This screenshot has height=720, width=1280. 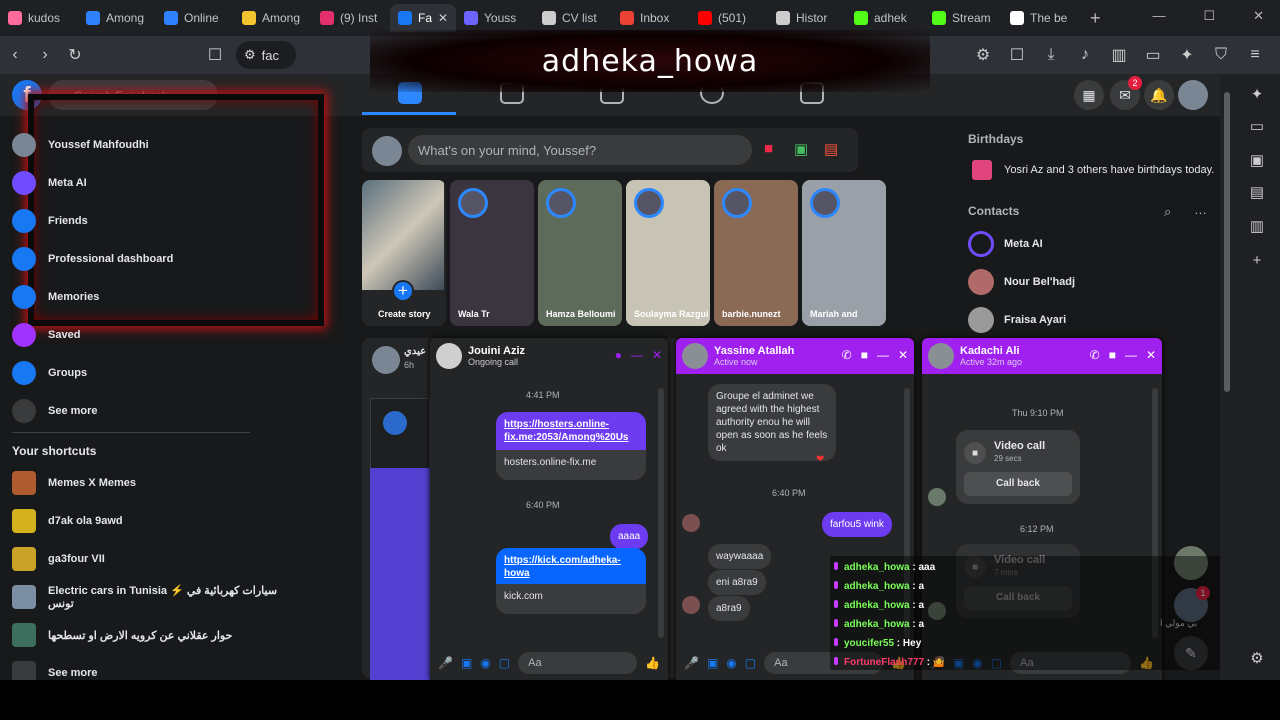 I want to click on chat-title: Yassine Atallah Active now, so click(x=754, y=356).